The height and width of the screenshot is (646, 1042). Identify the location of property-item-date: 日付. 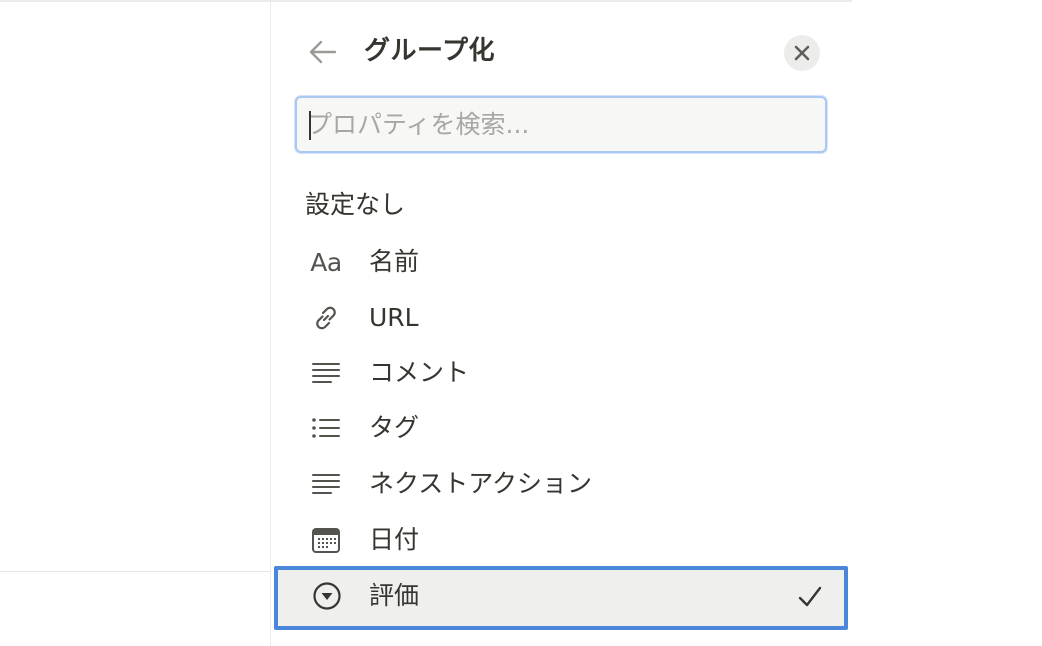
(560, 540).